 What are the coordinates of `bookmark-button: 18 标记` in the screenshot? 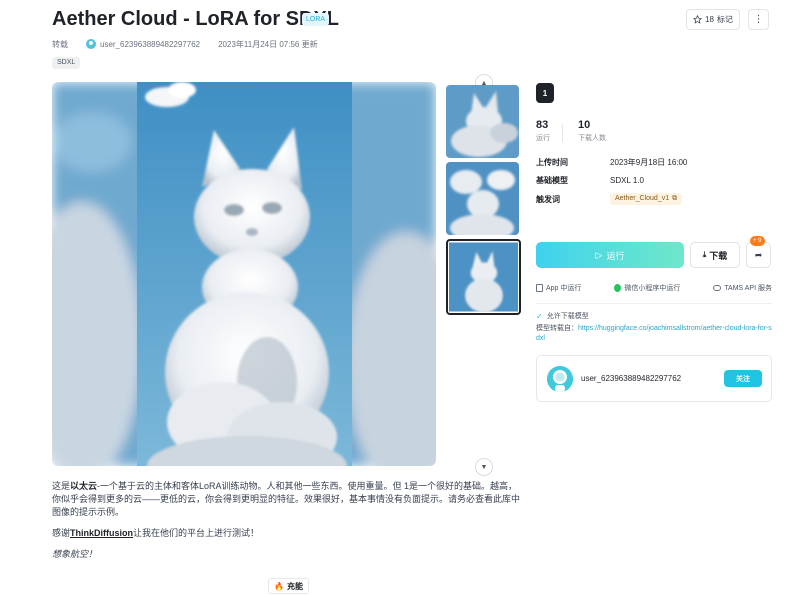 It's located at (713, 19).